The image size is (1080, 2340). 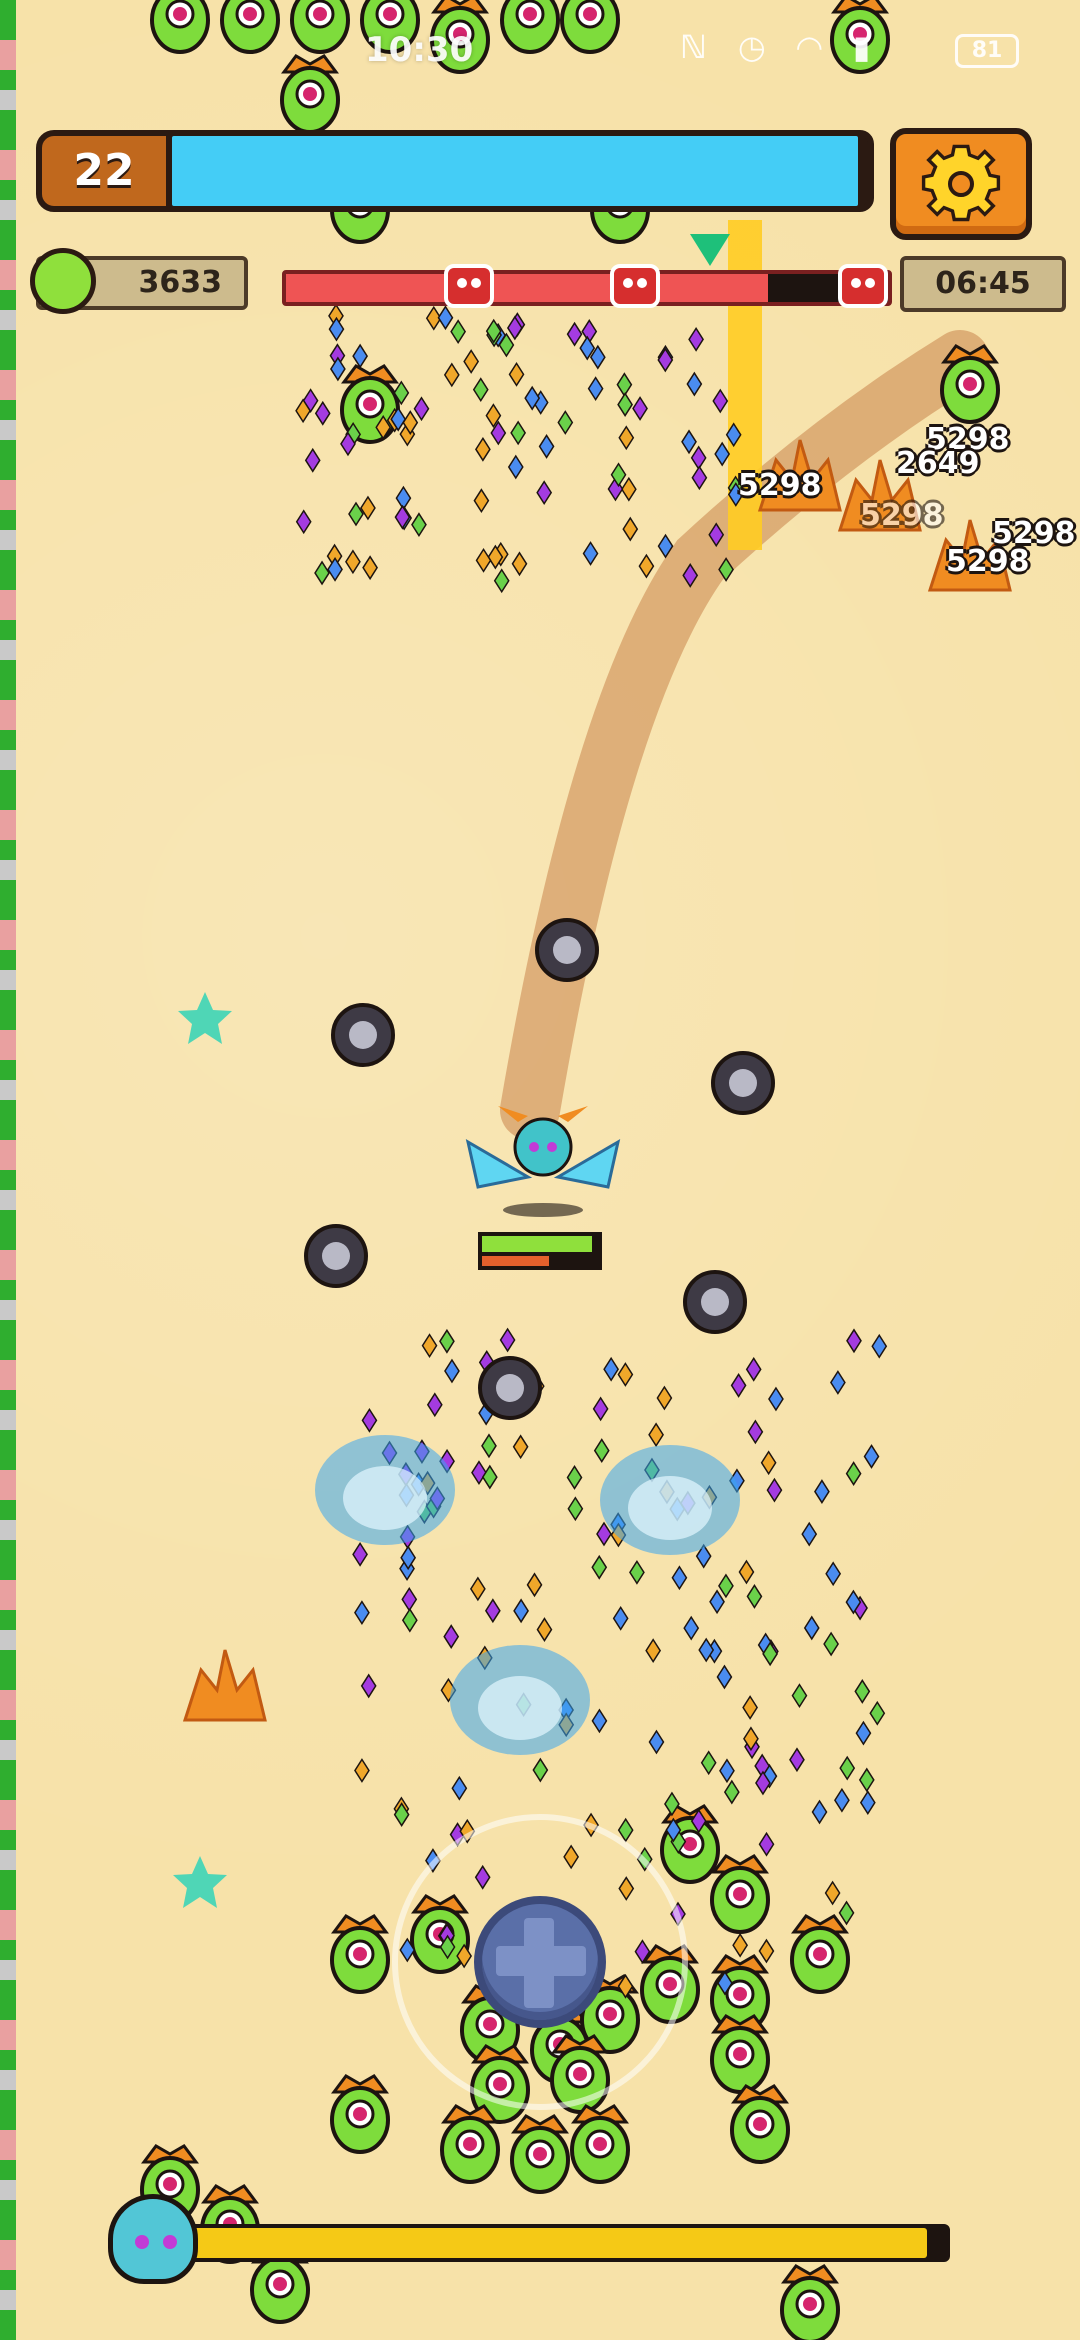 I want to click on status-time: 10:30, so click(x=419, y=50).